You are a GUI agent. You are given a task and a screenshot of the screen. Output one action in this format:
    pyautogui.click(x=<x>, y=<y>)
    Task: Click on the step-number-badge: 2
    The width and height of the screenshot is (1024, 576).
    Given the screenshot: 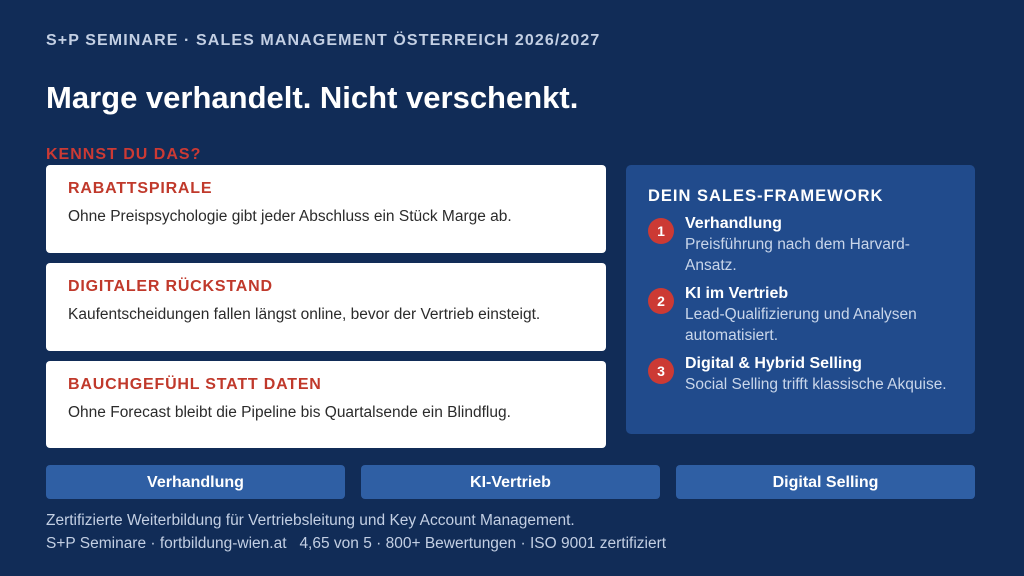 What is the action you would take?
    pyautogui.click(x=661, y=301)
    